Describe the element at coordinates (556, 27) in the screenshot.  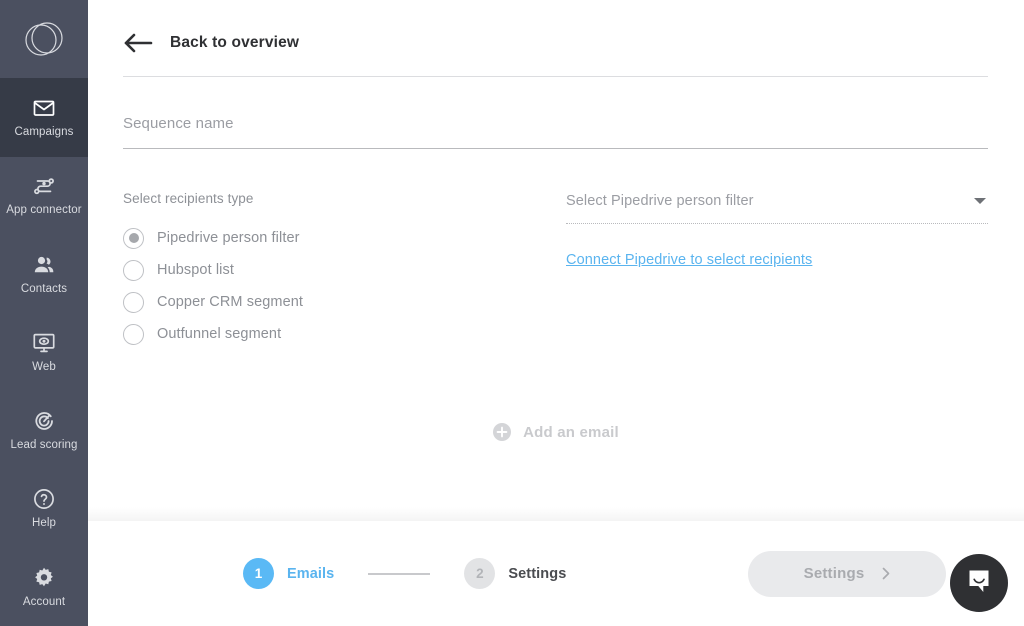
I see `page-header: Back to overview` at that location.